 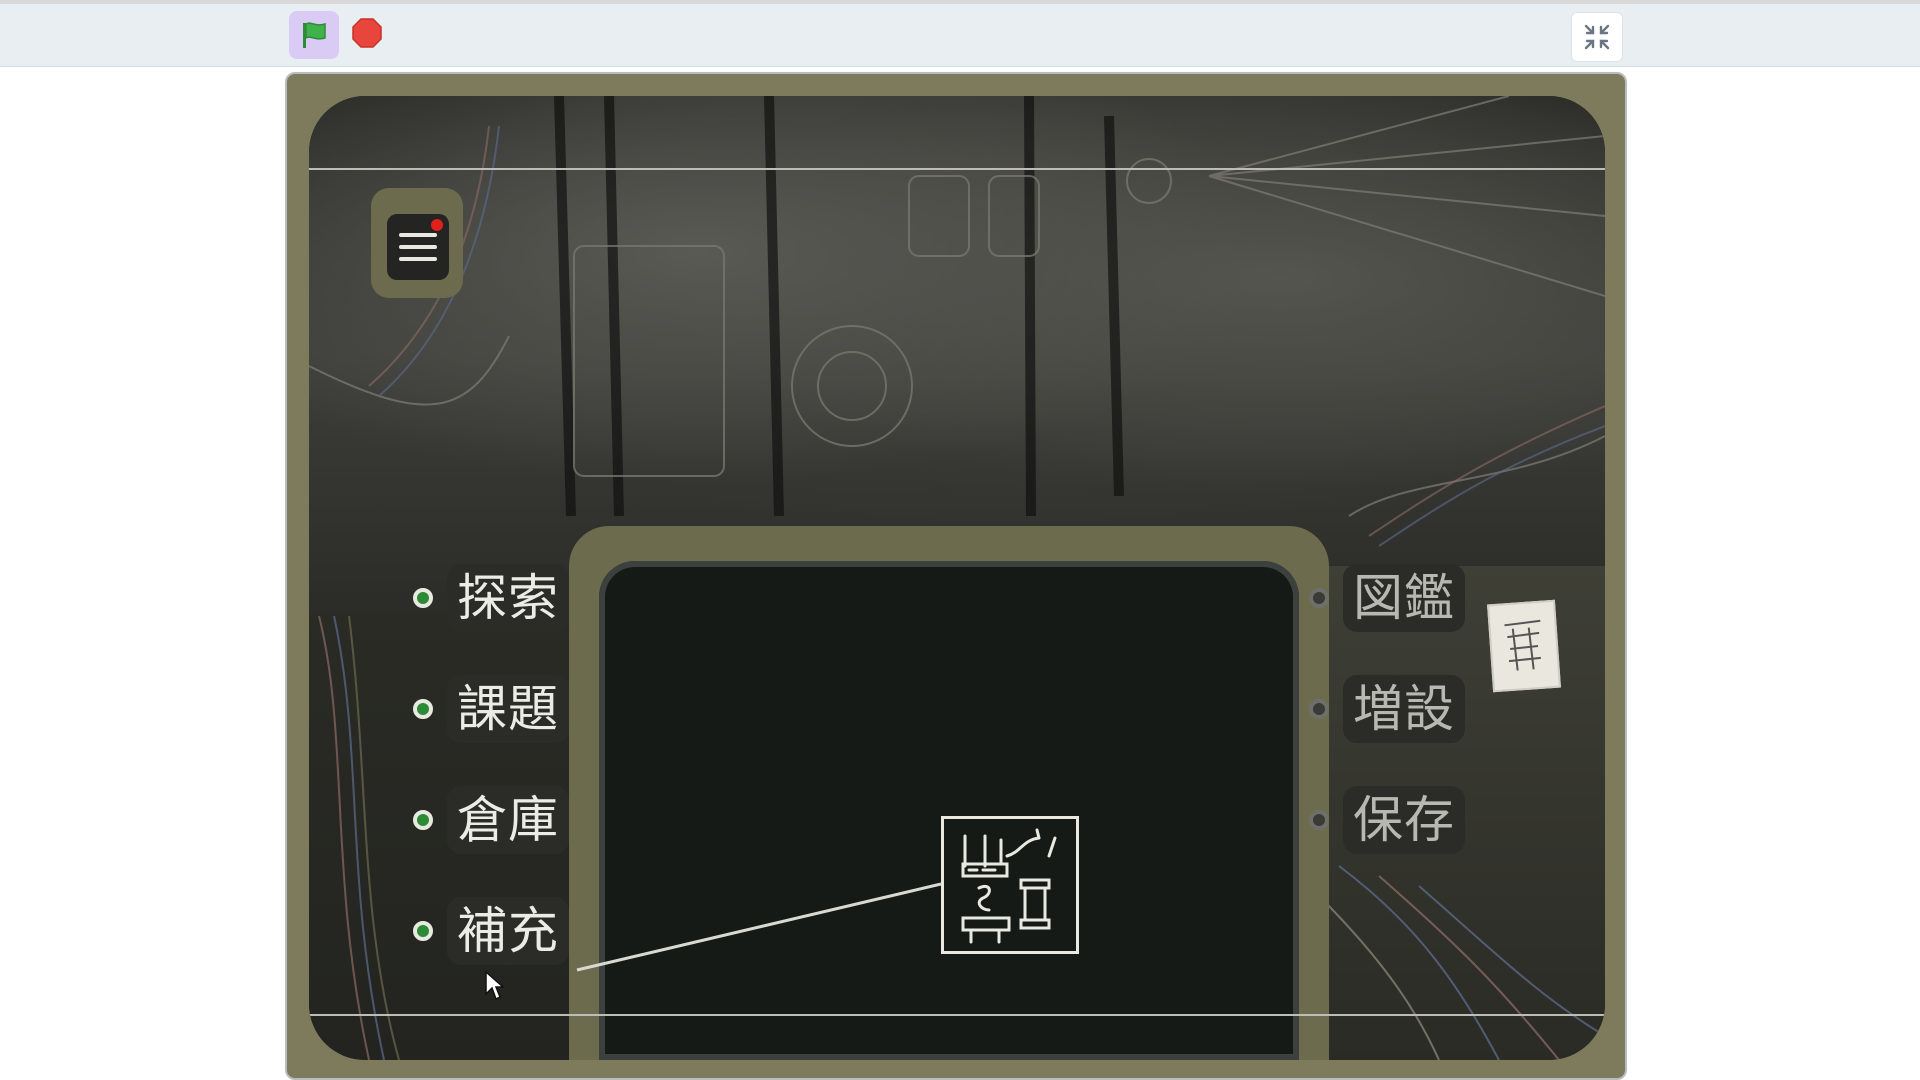 I want to click on exit-fullscreen-button, so click(x=1597, y=37).